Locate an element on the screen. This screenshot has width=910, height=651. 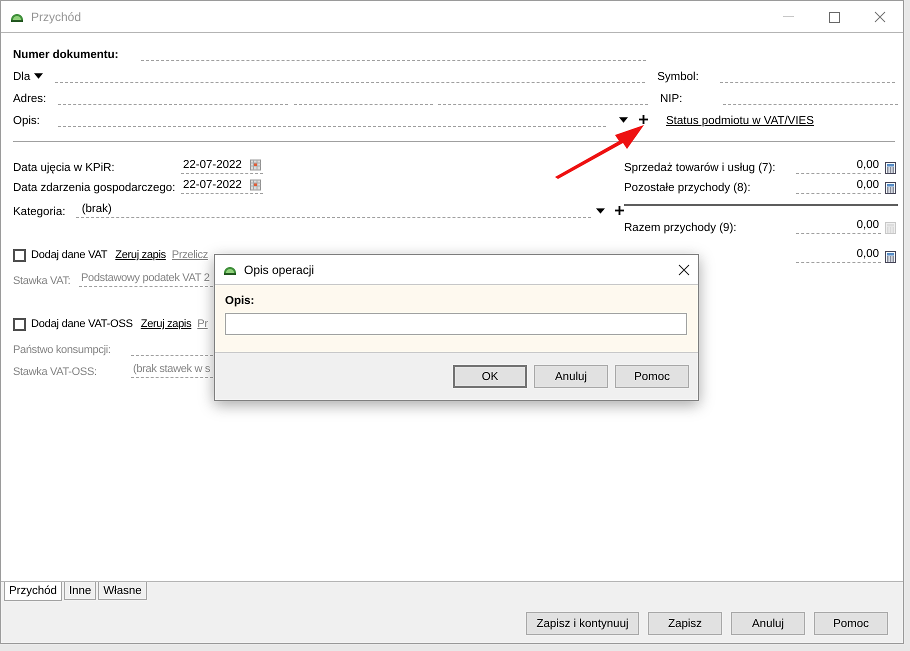
field-label: Symbol: is located at coordinates (678, 77).